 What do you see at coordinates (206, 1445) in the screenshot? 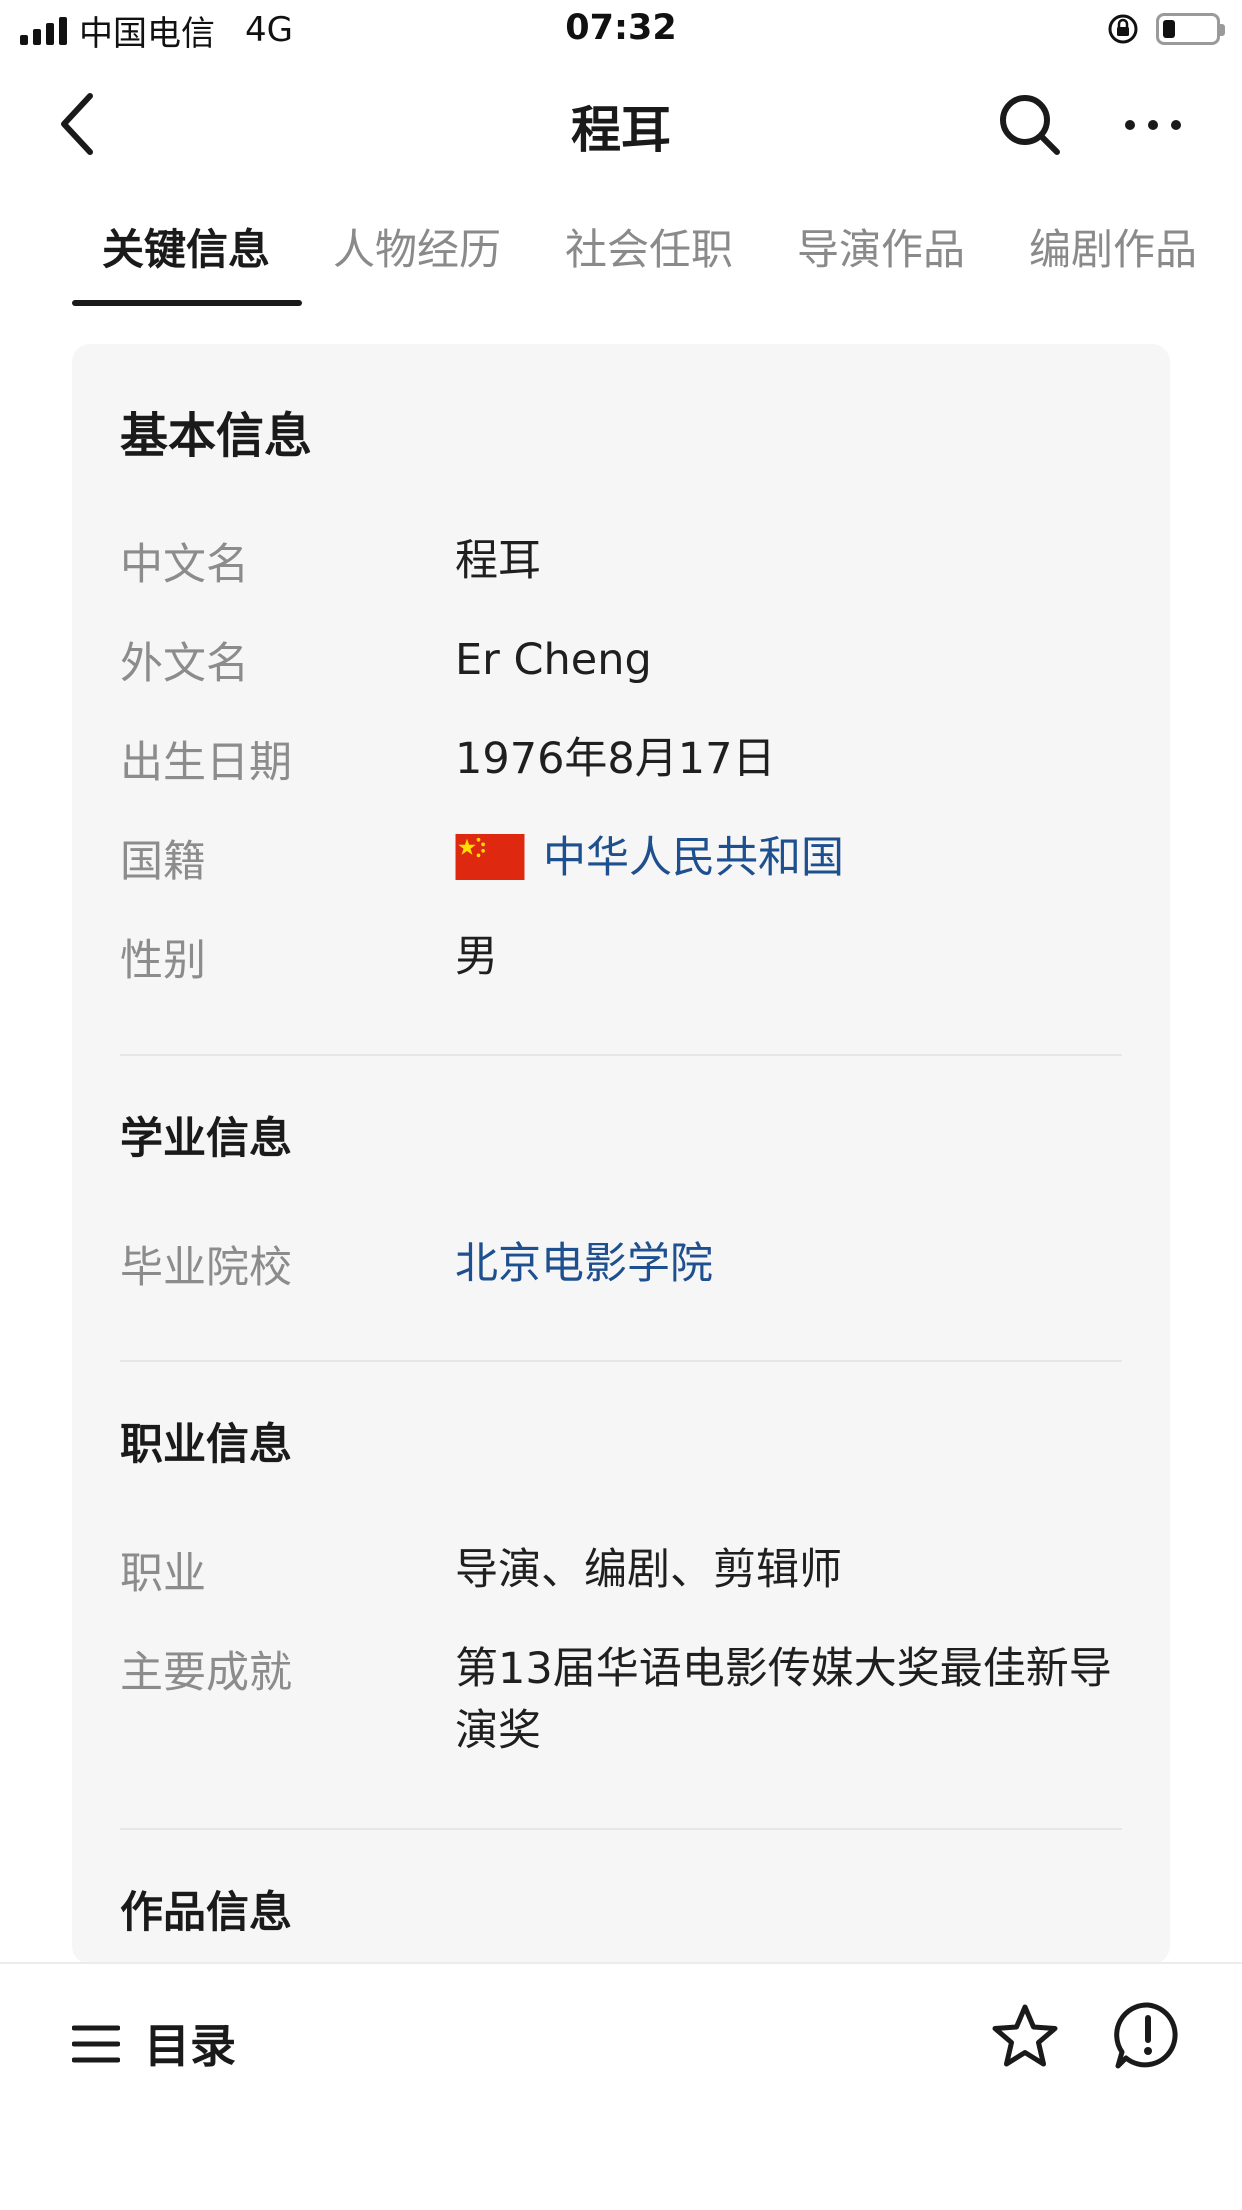
I see `section-title-career: 职业信息` at bounding box center [206, 1445].